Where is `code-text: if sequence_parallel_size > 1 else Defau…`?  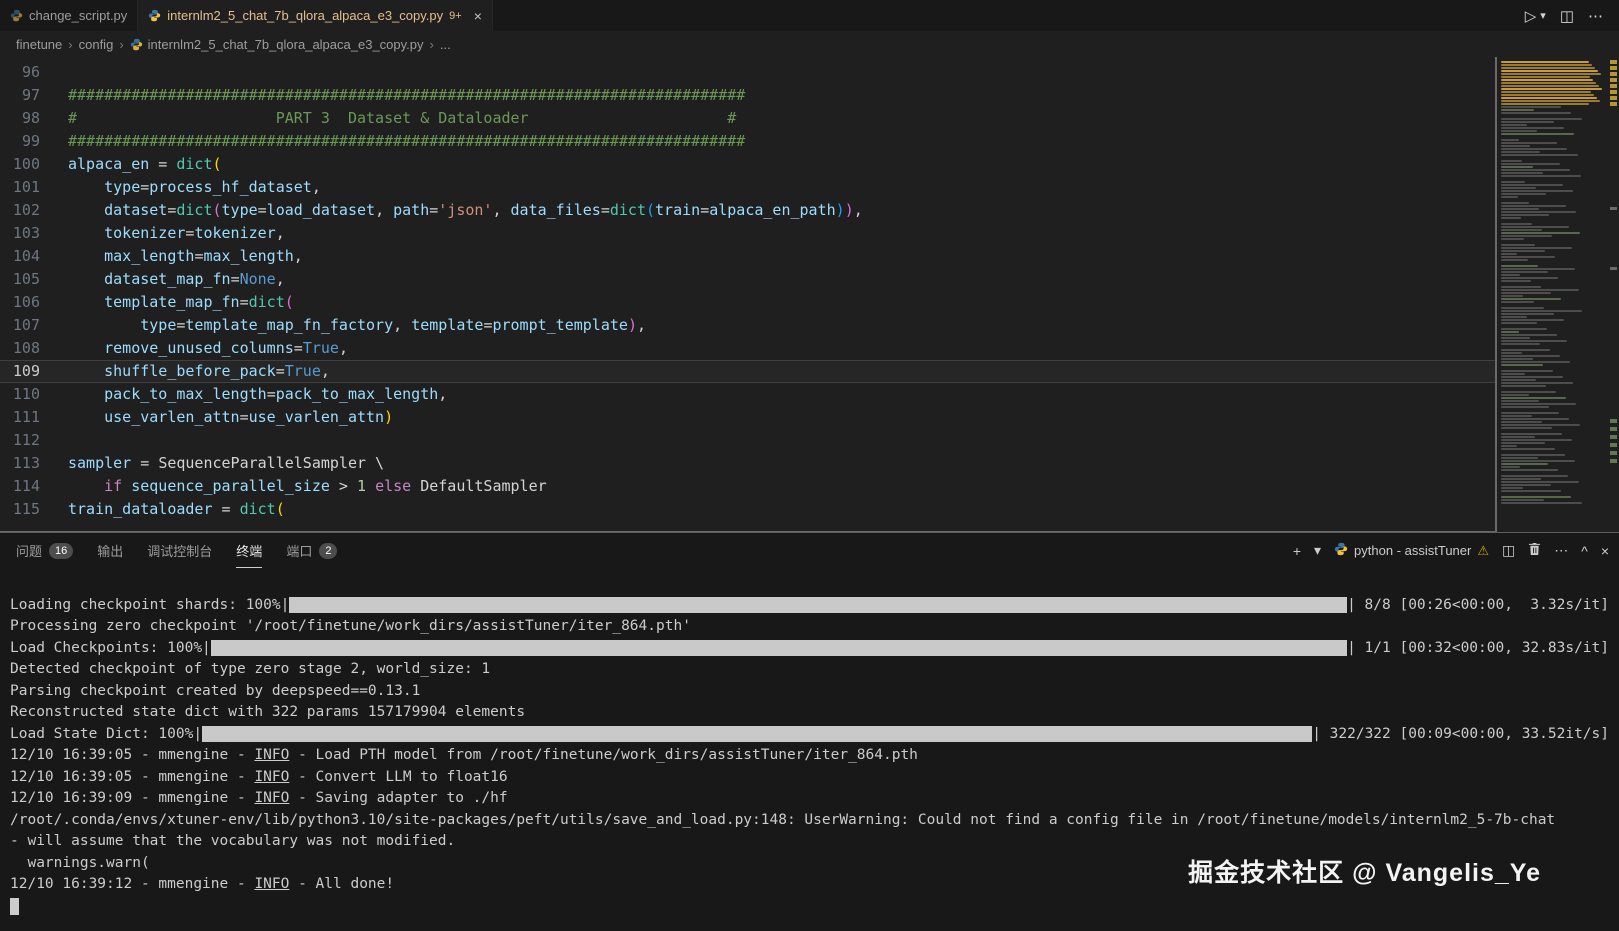
code-text: if sequence_parallel_size > 1 else Defau… is located at coordinates (325, 486).